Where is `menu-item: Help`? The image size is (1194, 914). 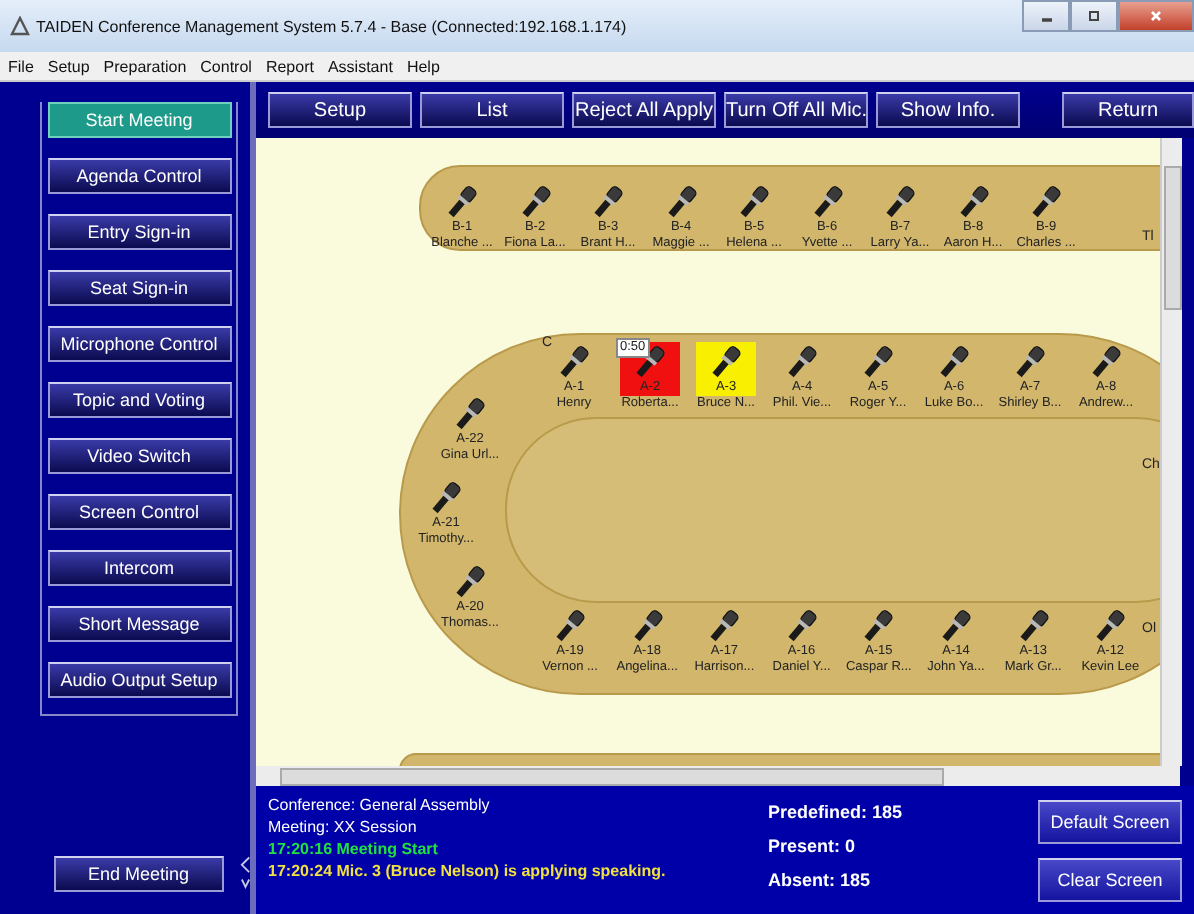 menu-item: Help is located at coordinates (423, 66).